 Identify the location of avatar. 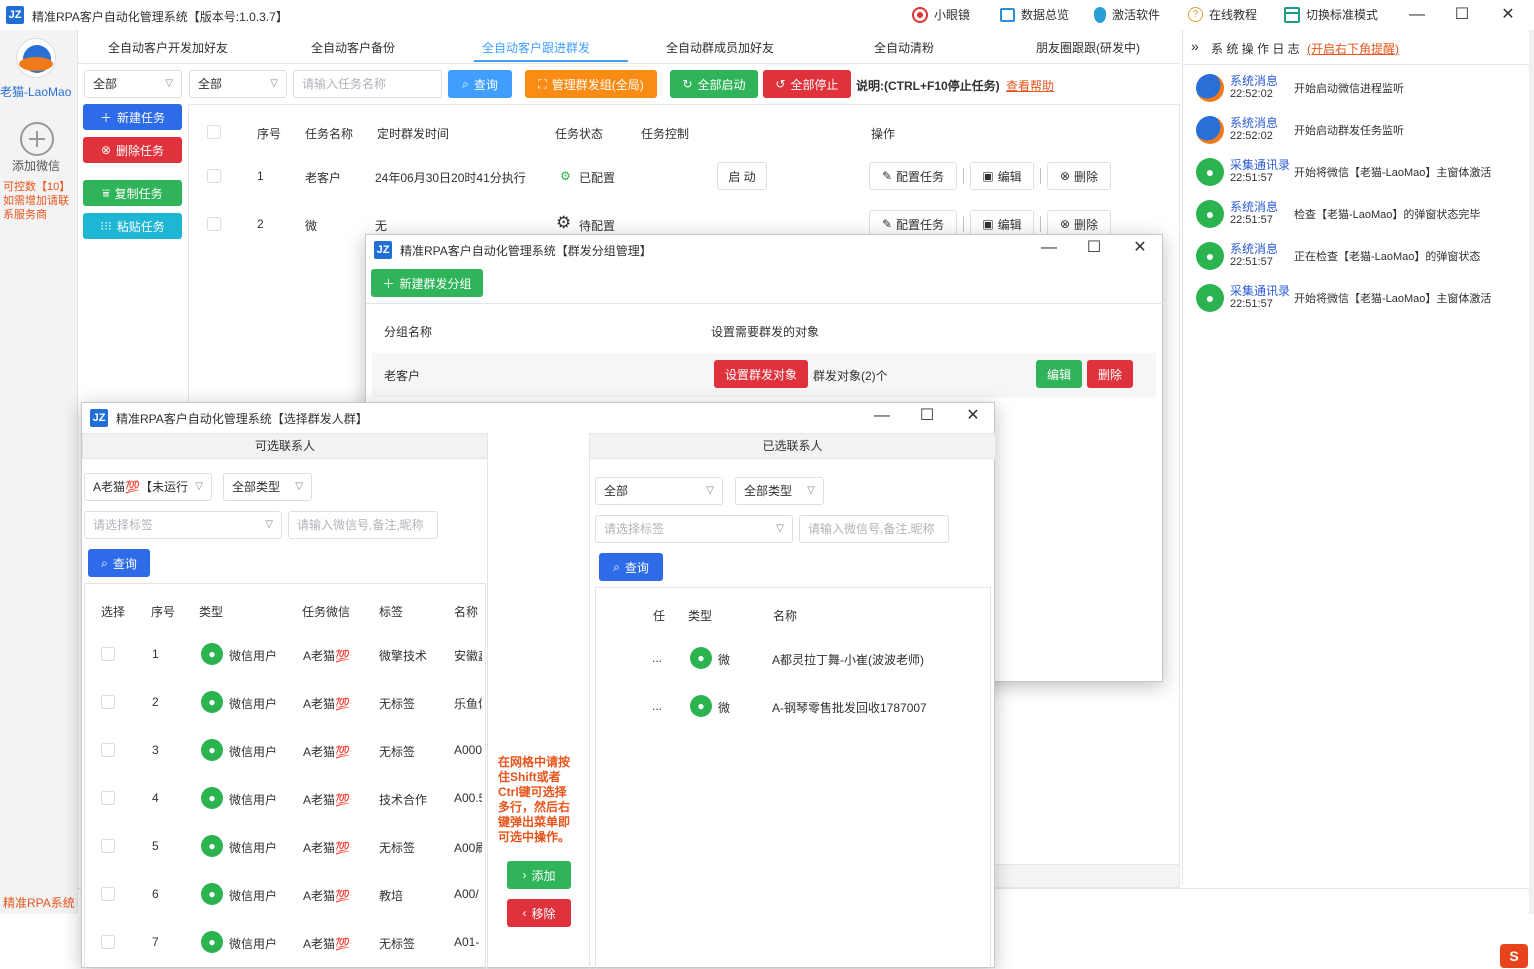
(36, 58).